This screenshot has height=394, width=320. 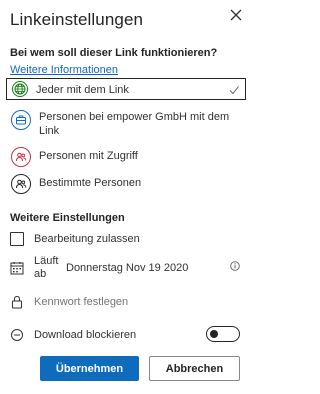 I want to click on apply-button: Übernehmen, so click(x=89, y=368).